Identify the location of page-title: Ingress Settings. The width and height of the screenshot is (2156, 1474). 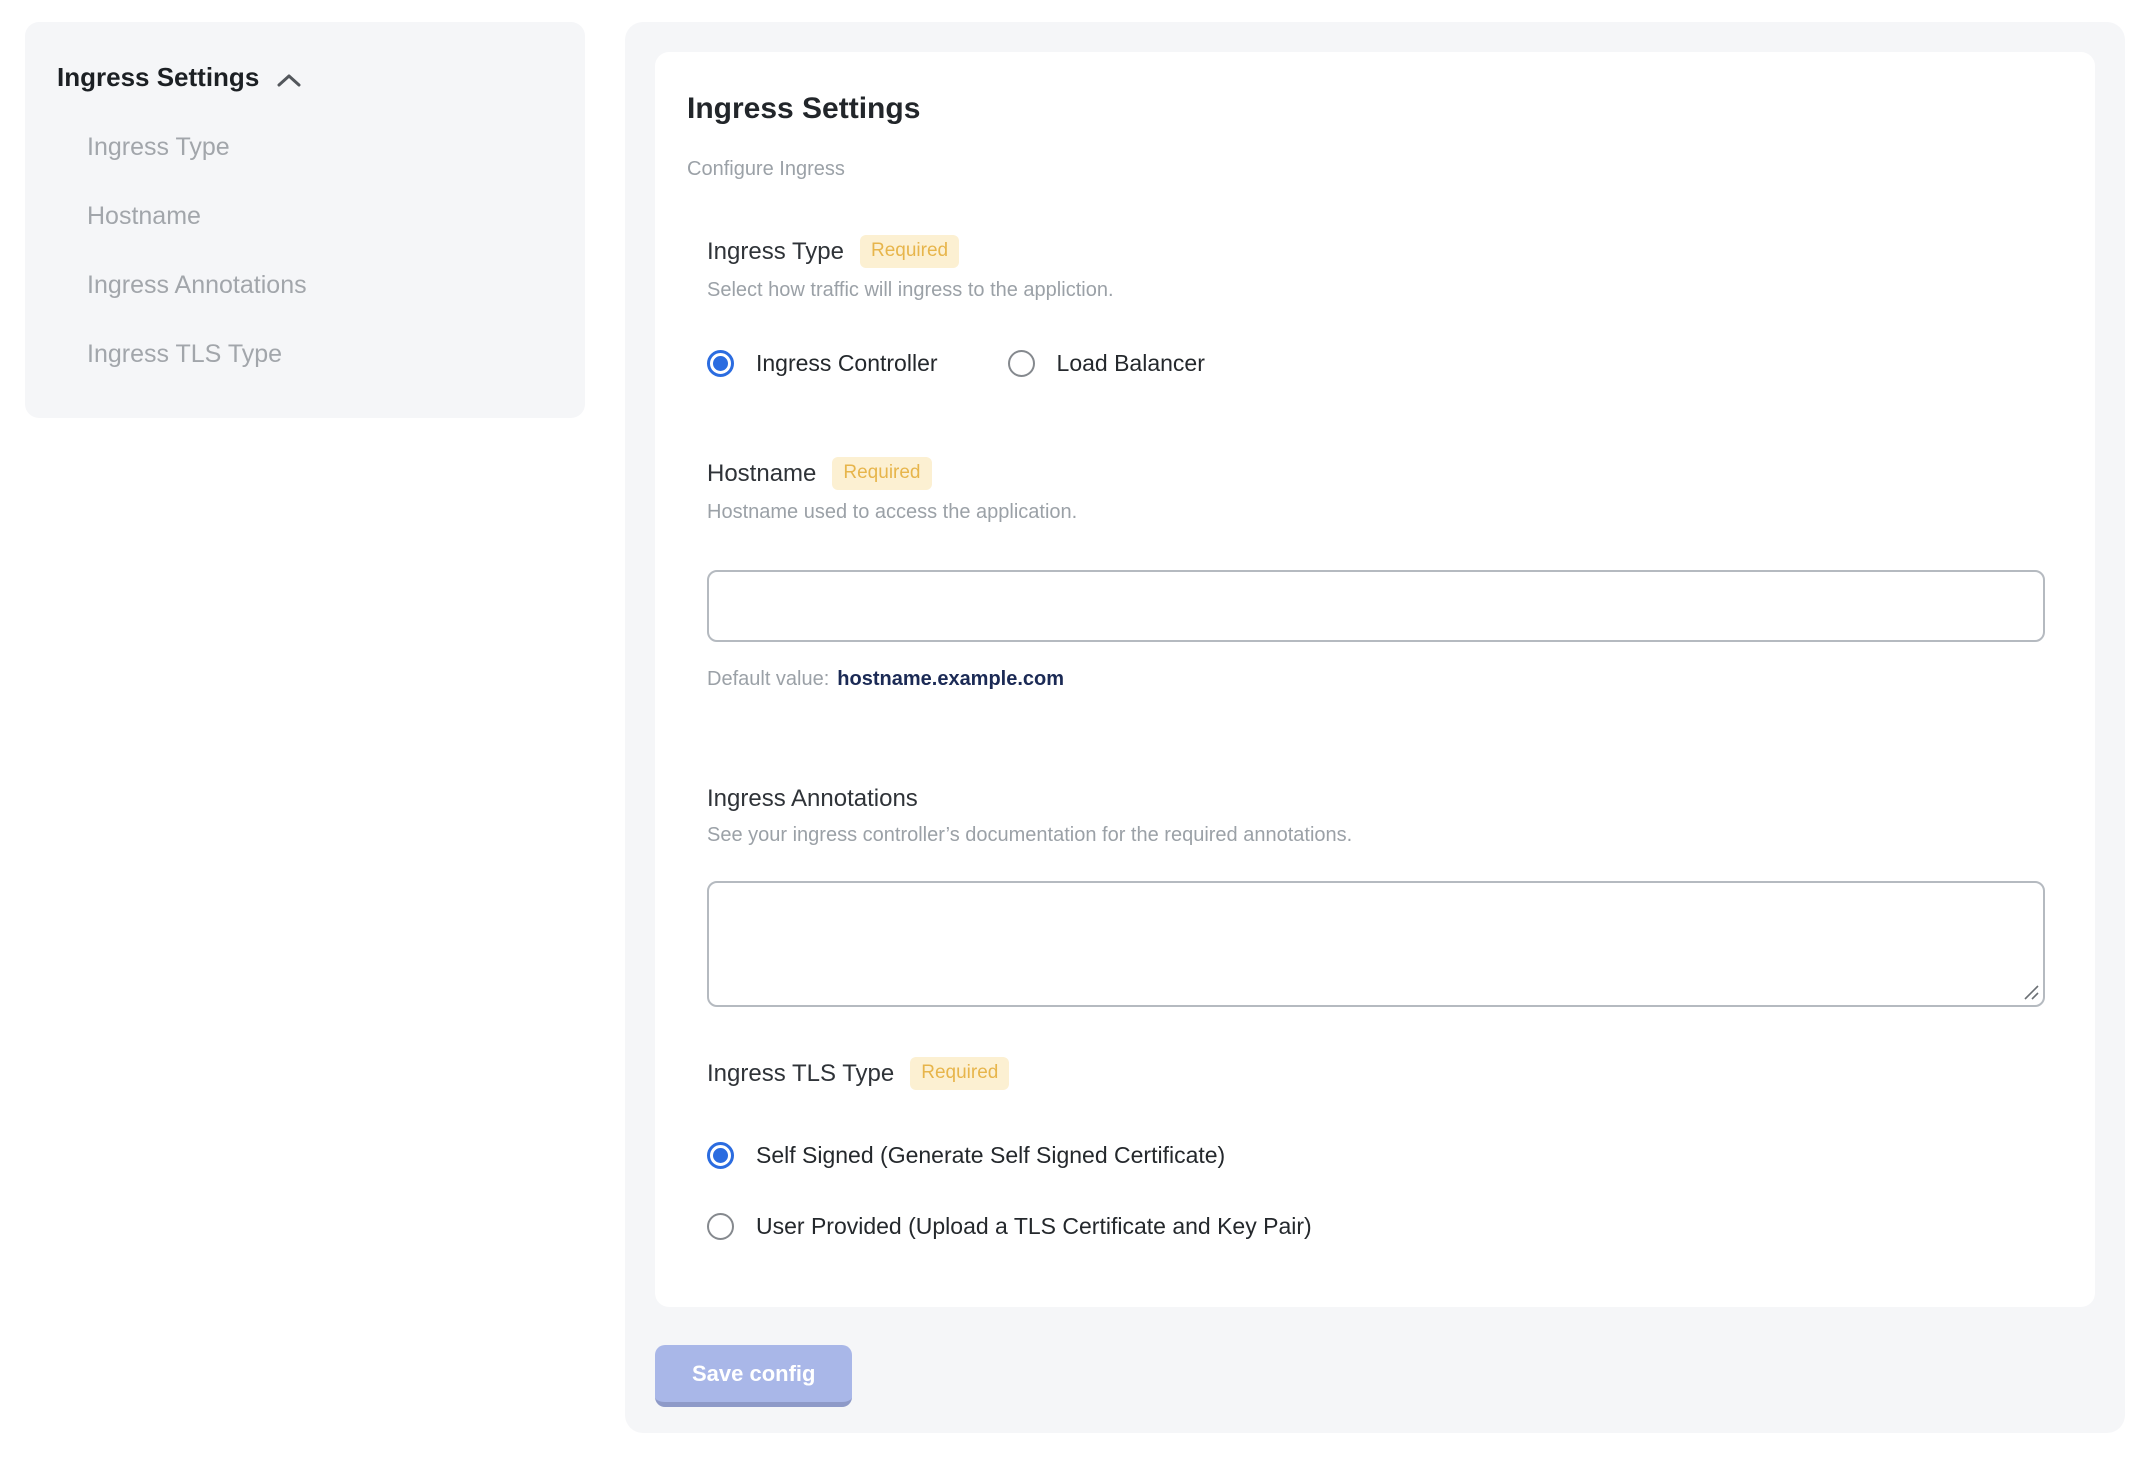
(804, 108).